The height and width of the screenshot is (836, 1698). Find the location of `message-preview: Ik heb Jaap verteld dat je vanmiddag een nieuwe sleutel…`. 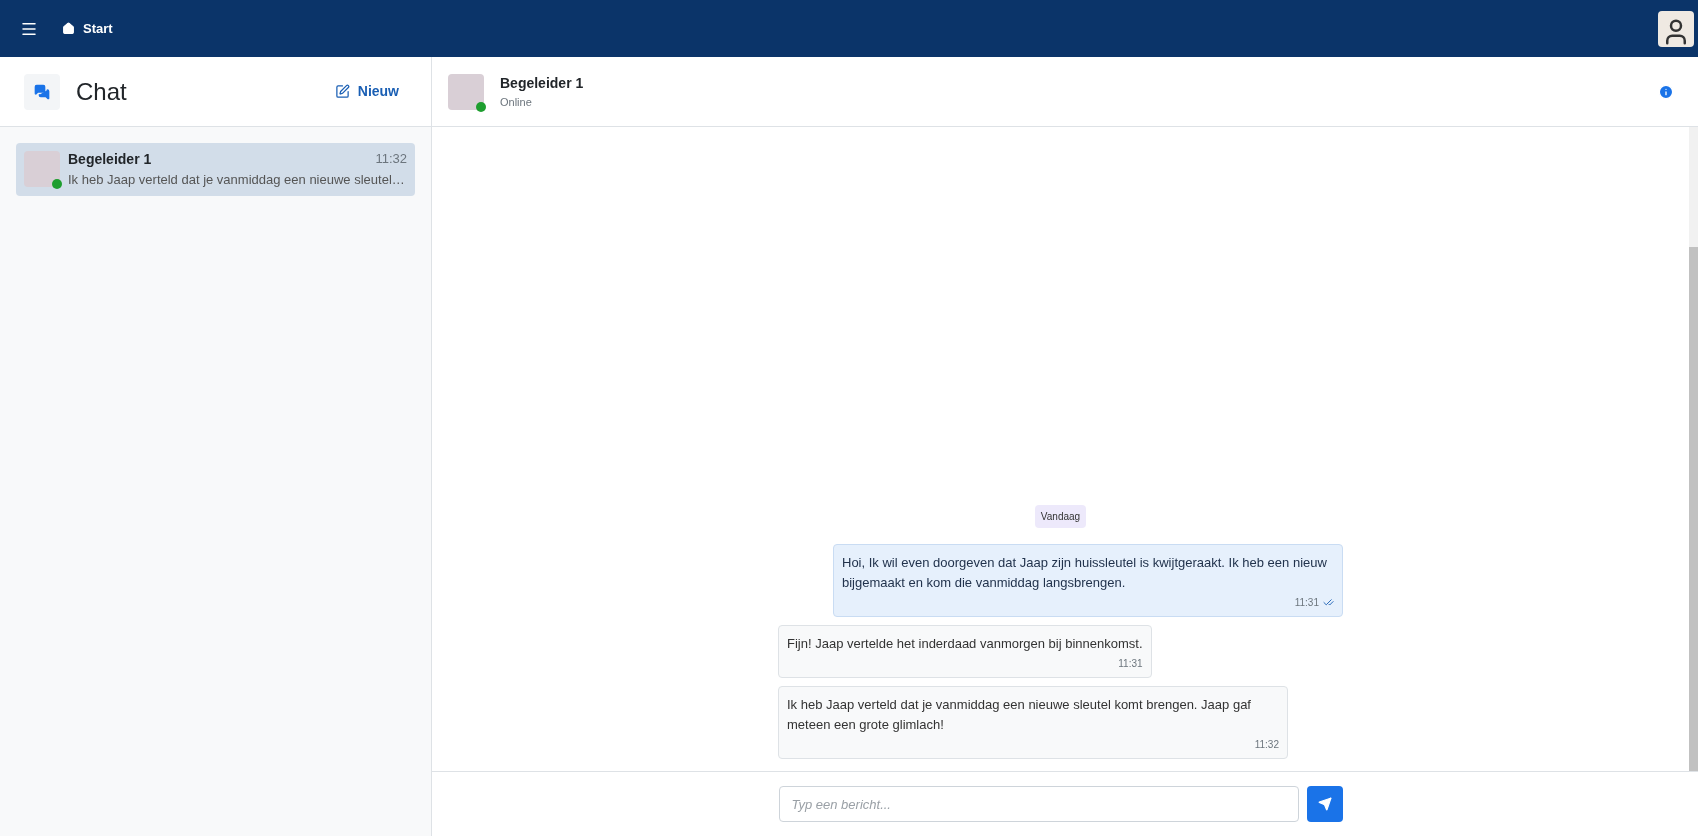

message-preview: Ik heb Jaap verteld dat je vanmiddag een nieuwe sleutel… is located at coordinates (237, 180).